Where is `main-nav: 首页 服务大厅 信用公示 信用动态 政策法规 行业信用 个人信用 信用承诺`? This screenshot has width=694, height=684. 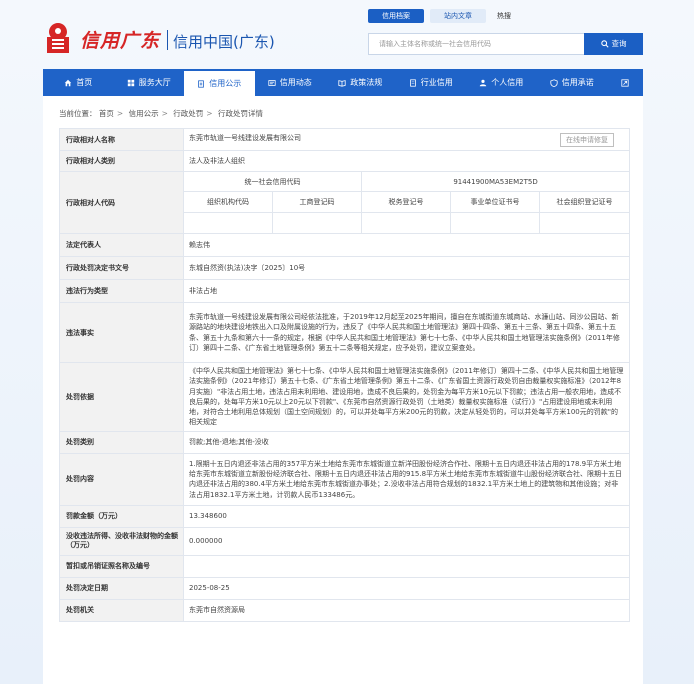
main-nav: 首页 服务大厅 信用公示 信用动态 政策法规 行业信用 个人信用 信用承诺 is located at coordinates (343, 82).